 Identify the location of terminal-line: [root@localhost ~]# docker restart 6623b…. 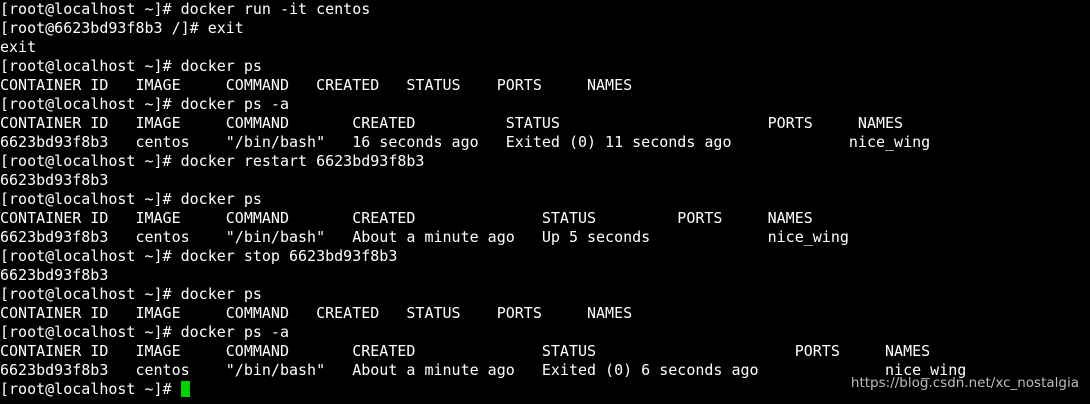
(212, 161).